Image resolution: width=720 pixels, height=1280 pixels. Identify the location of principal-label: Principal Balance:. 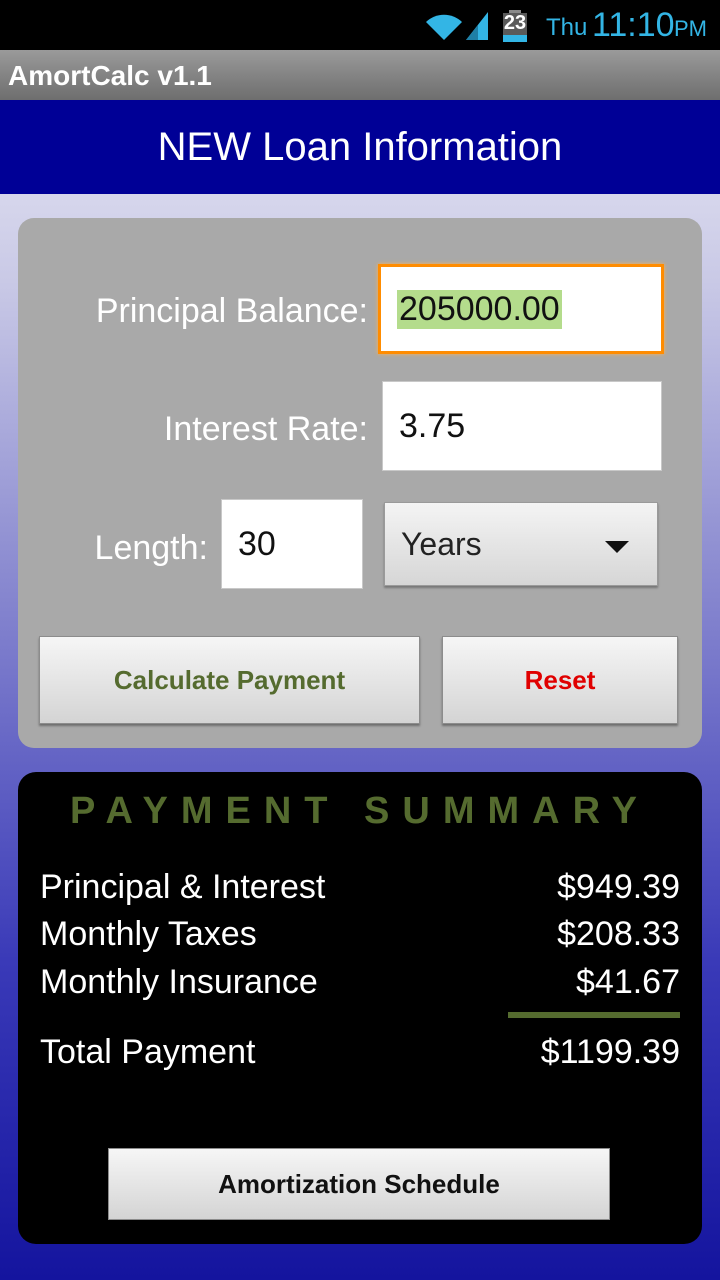
(231, 311).